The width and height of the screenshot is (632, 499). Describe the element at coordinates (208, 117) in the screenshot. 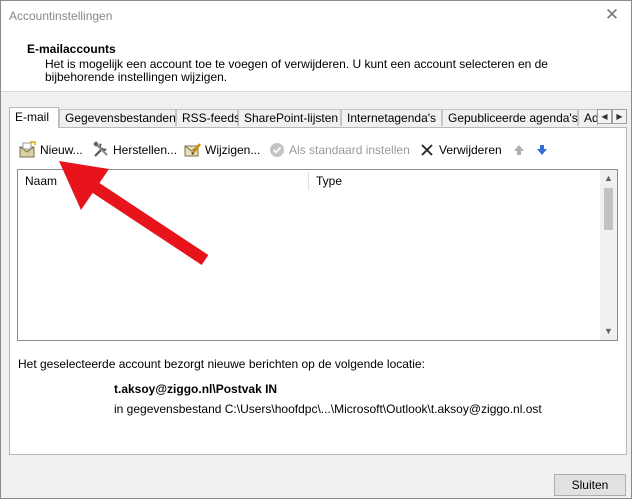

I see `tab-rss-feeds: RSS-feeds` at that location.